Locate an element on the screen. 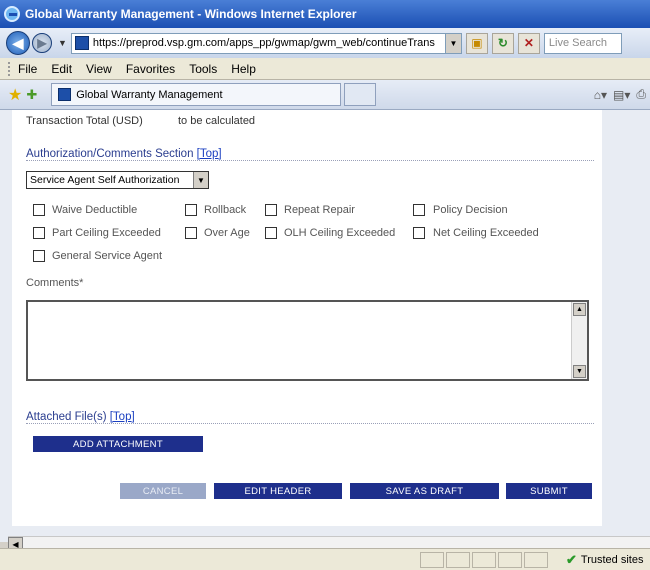 Image resolution: width=650 pixels, height=570 pixels. textarea-scrollbar: ▲ ▼ is located at coordinates (579, 340).